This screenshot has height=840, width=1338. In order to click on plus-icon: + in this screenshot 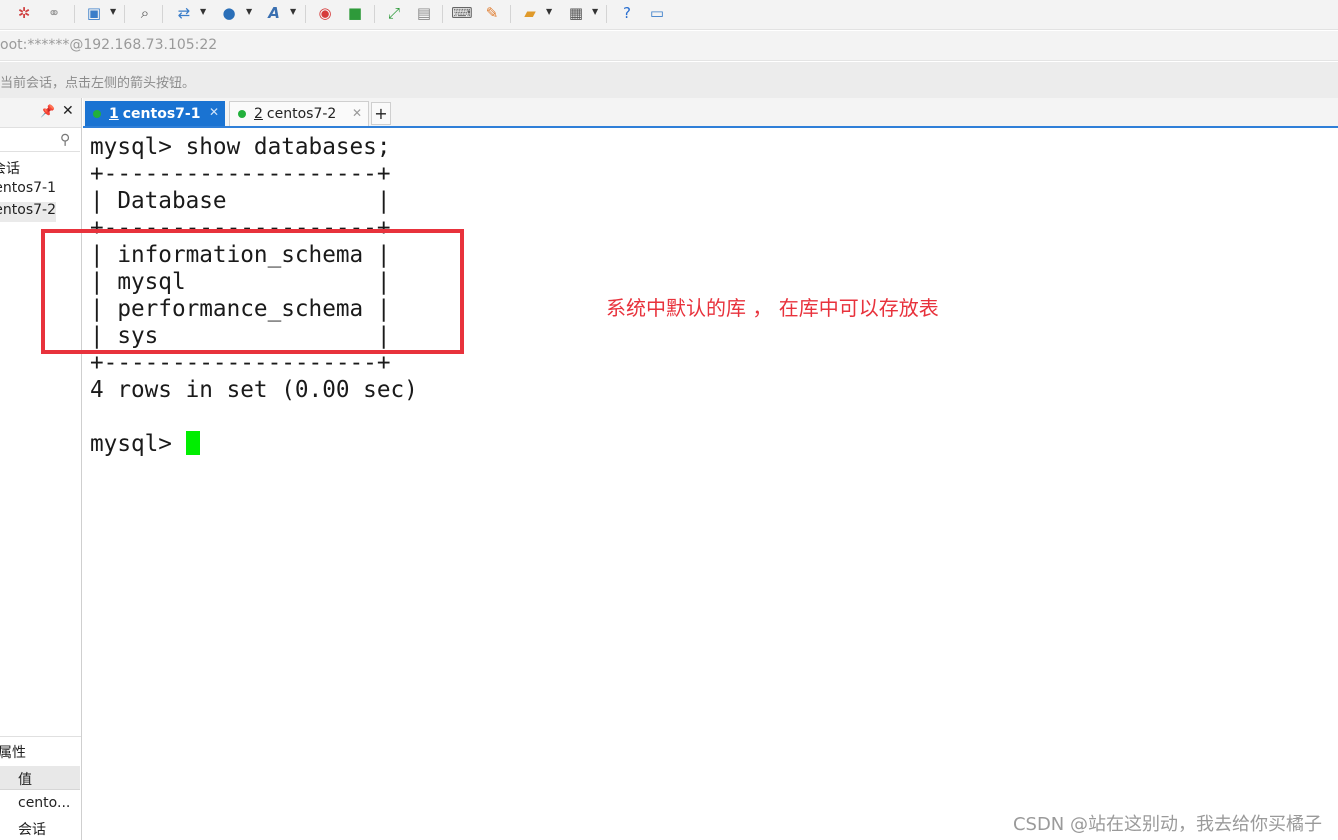, I will do `click(381, 113)`.